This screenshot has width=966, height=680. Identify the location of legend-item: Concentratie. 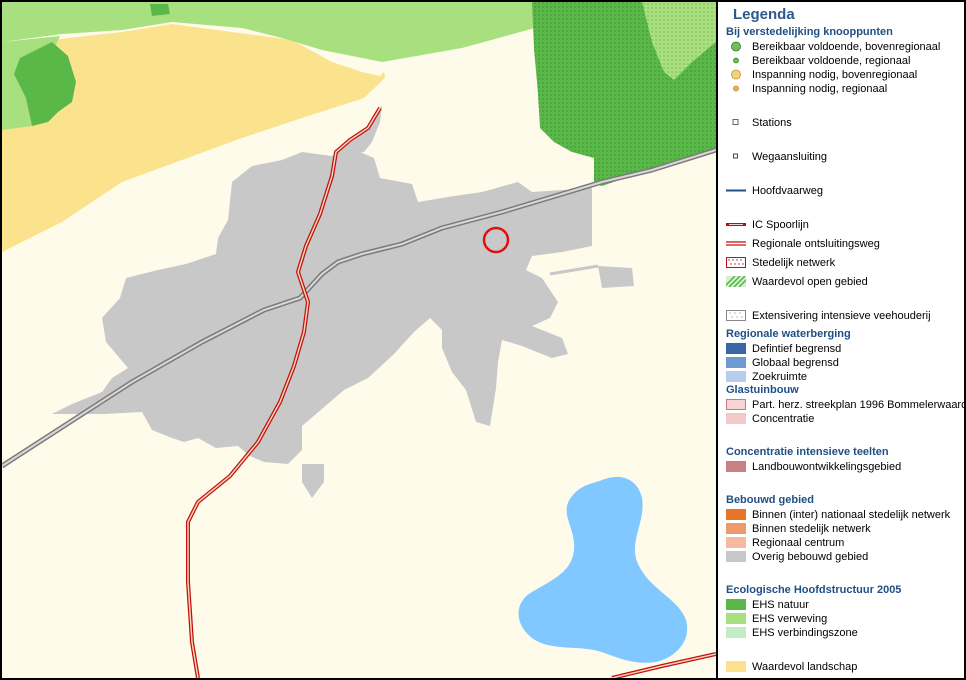
(845, 419).